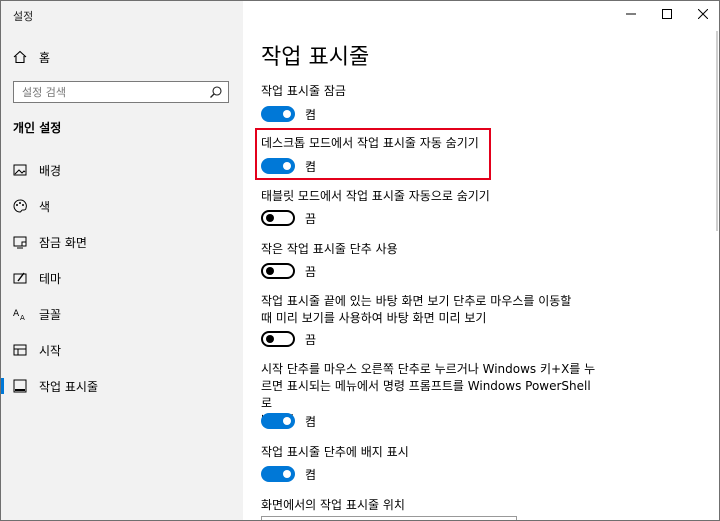 The height and width of the screenshot is (521, 720). I want to click on toggle-powershell, so click(278, 421).